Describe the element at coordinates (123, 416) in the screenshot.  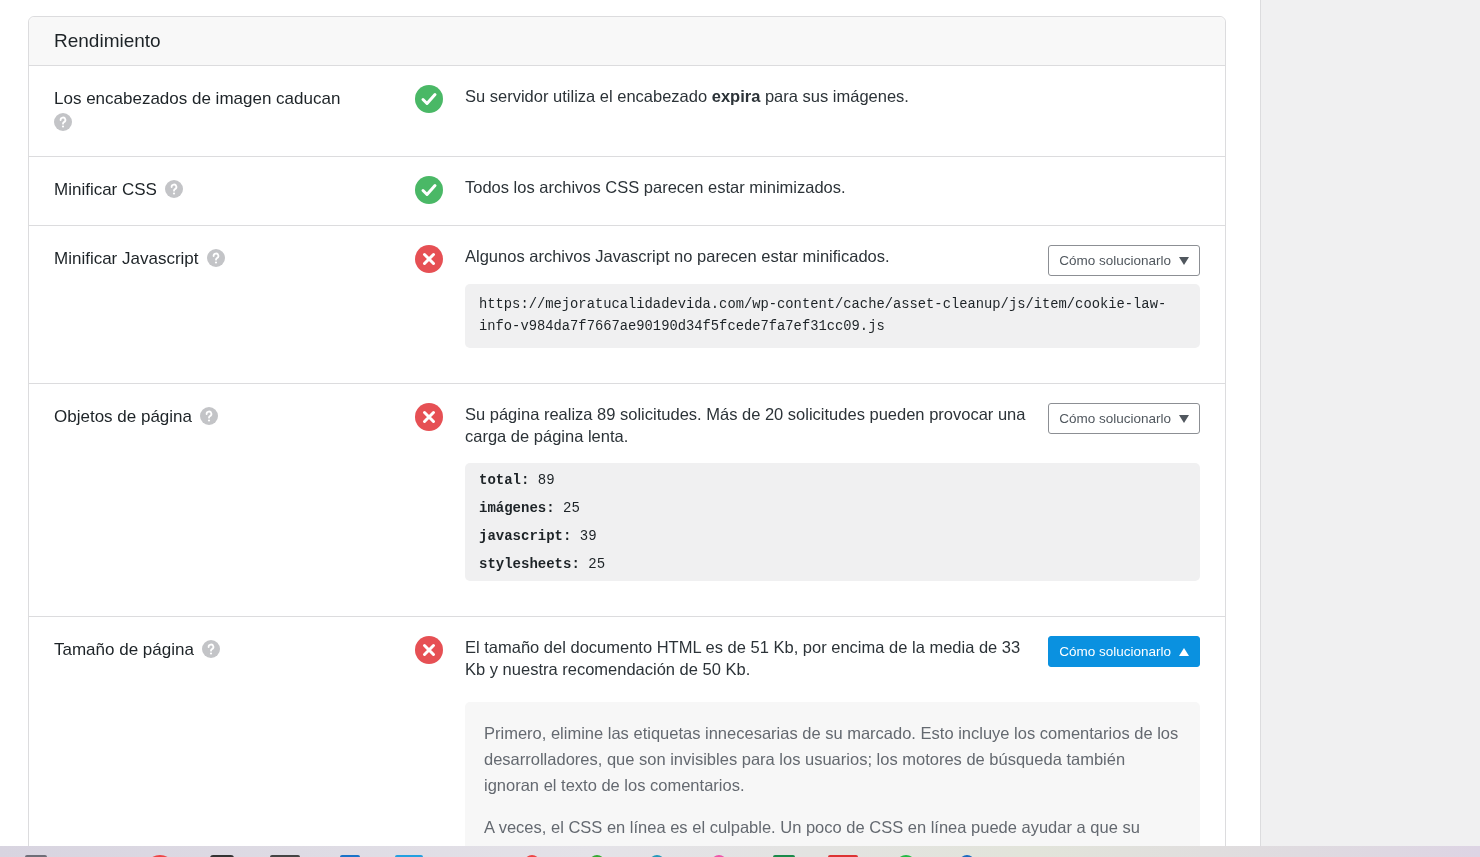
I see `check-label: Objetos de página` at that location.